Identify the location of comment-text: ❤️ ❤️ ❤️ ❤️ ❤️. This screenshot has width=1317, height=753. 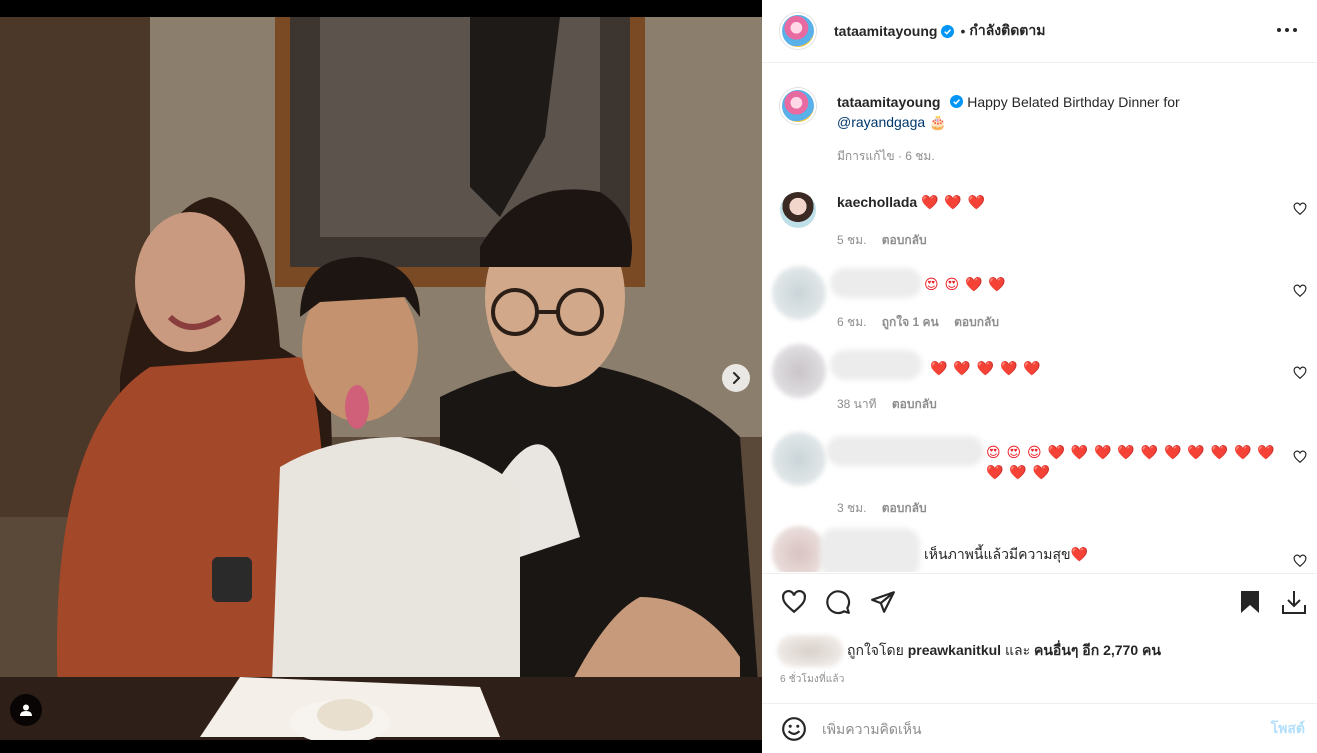
(986, 368).